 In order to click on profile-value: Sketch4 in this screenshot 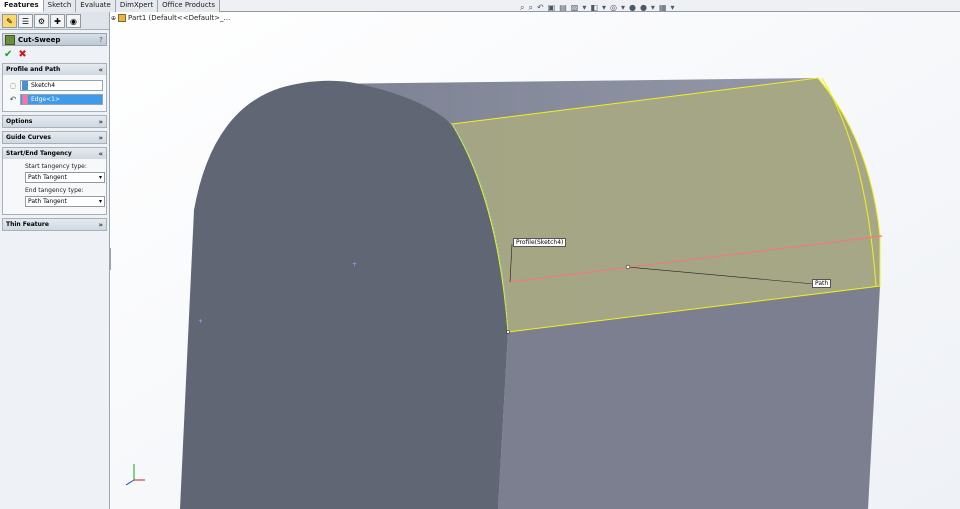, I will do `click(43, 85)`.